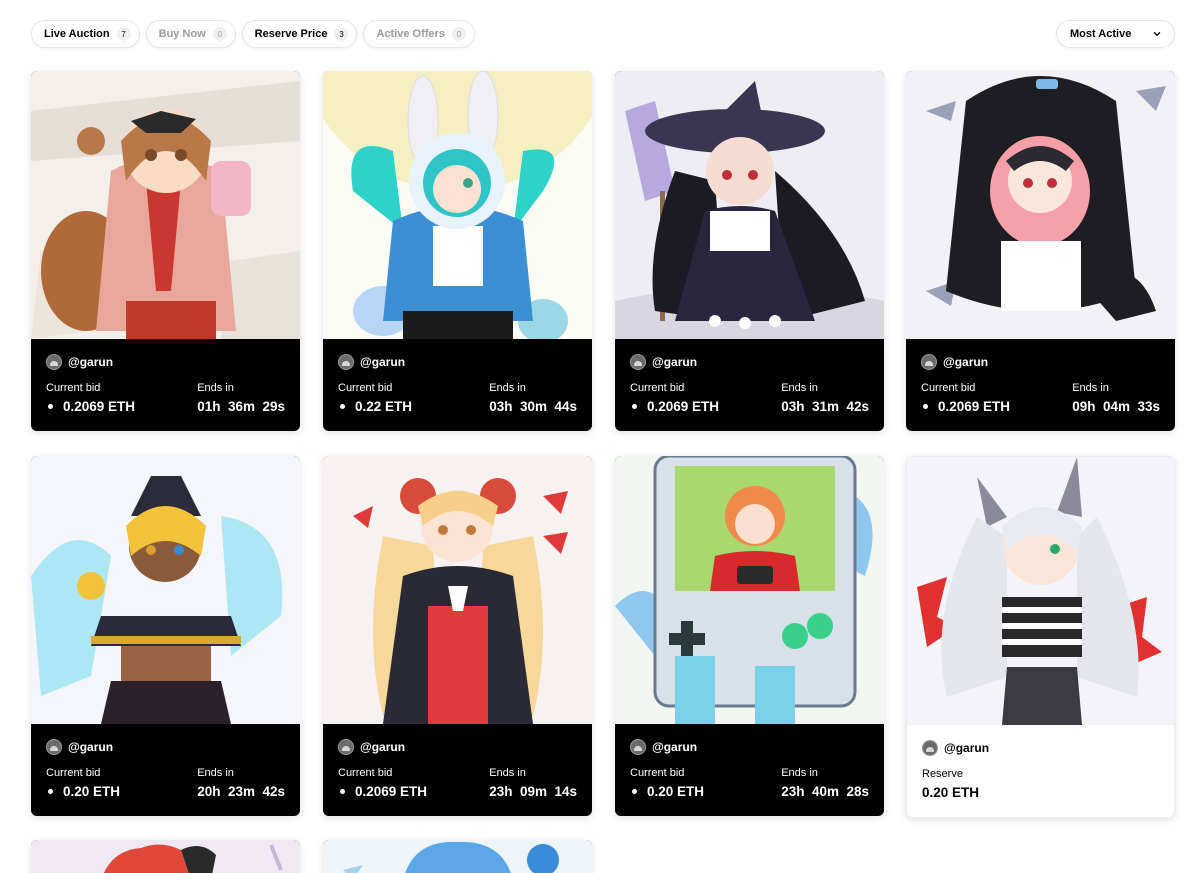 Image resolution: width=1200 pixels, height=873 pixels. What do you see at coordinates (533, 791) in the screenshot?
I see `ends-value: 23h 09m 14s` at bounding box center [533, 791].